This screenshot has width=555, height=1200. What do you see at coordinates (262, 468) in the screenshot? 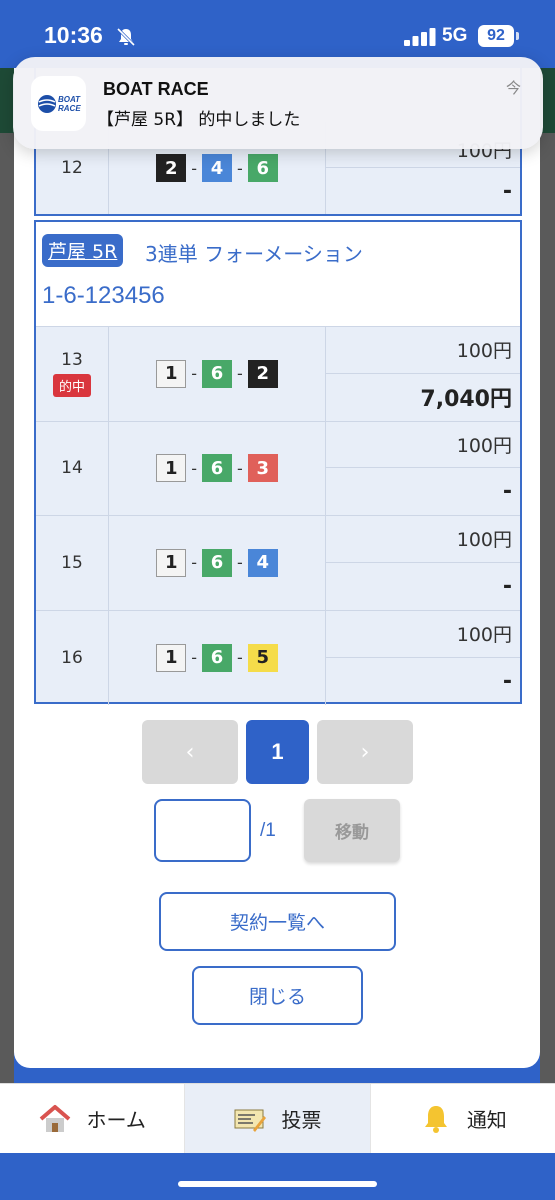
I see `boat-number-badge: 3` at bounding box center [262, 468].